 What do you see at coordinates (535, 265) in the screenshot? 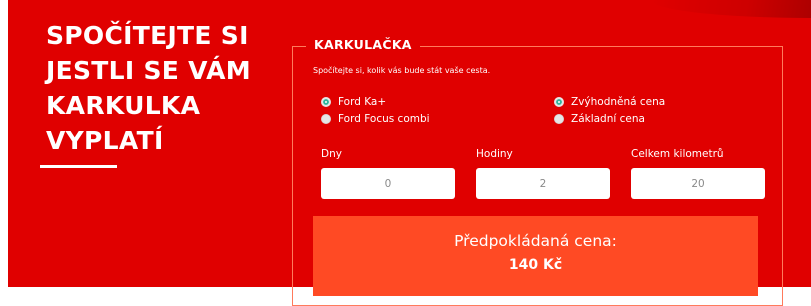
I see `estimated-price-value: 140 Kč` at bounding box center [535, 265].